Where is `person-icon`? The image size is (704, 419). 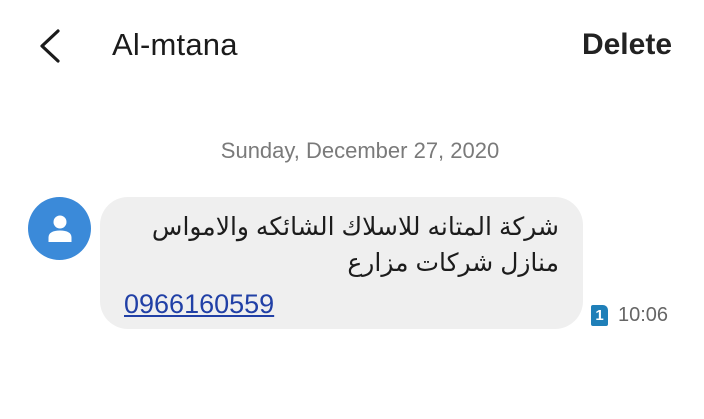 person-icon is located at coordinates (59, 228).